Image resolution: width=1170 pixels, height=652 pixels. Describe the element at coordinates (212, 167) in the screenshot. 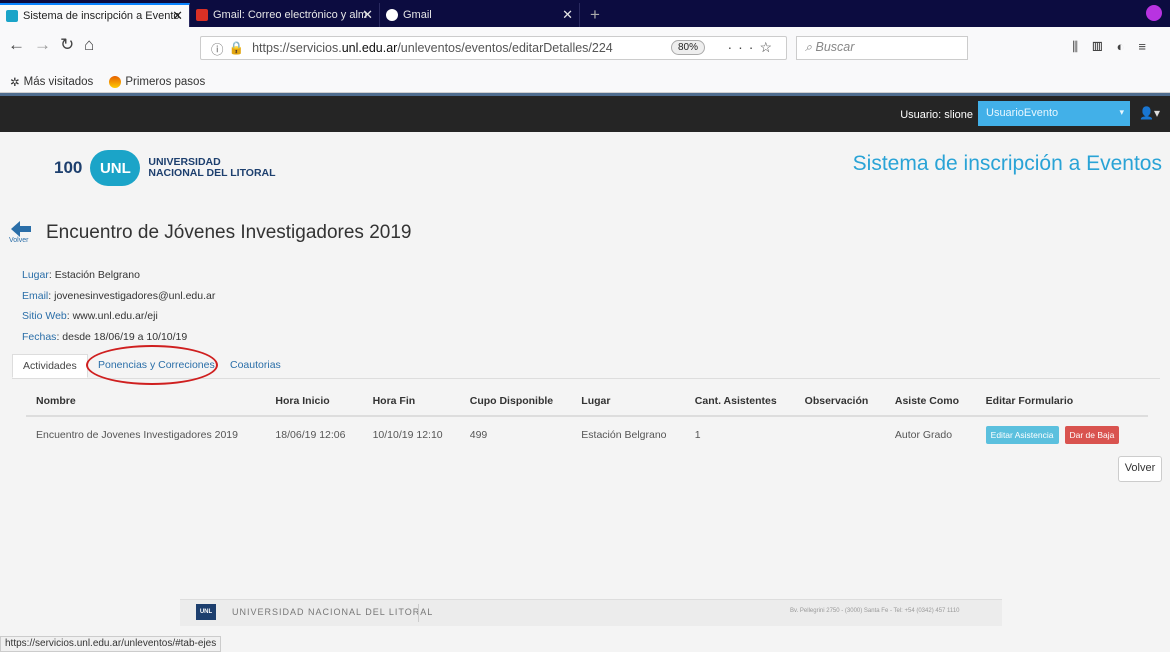

I see `logo-university-name: UNIVERSIDAD NACIONAL DEL LITORAL` at that location.